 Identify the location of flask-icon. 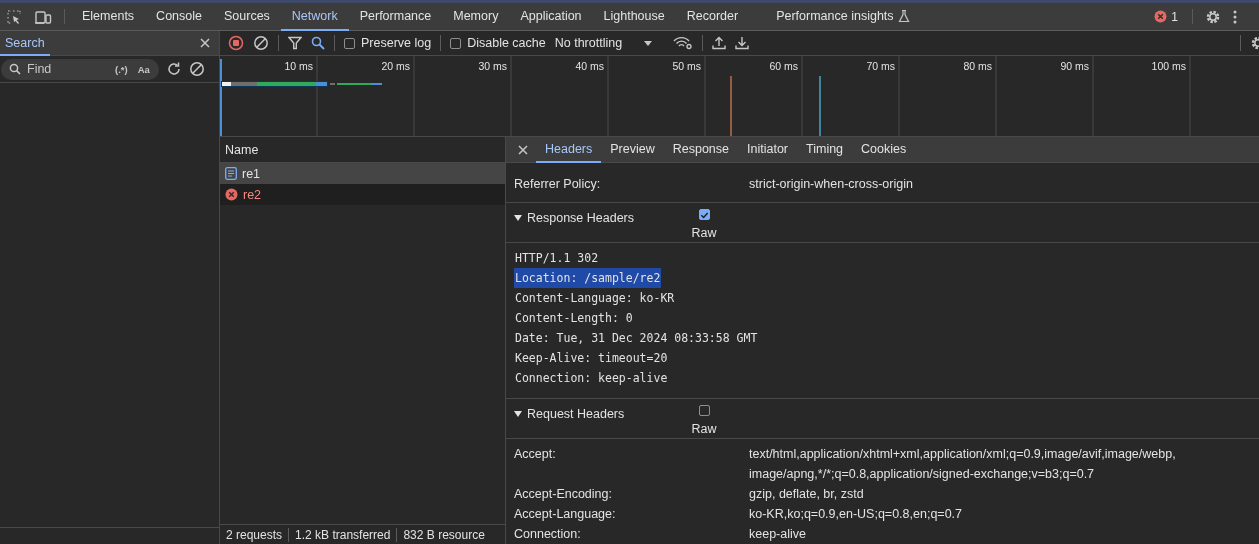
(903, 16).